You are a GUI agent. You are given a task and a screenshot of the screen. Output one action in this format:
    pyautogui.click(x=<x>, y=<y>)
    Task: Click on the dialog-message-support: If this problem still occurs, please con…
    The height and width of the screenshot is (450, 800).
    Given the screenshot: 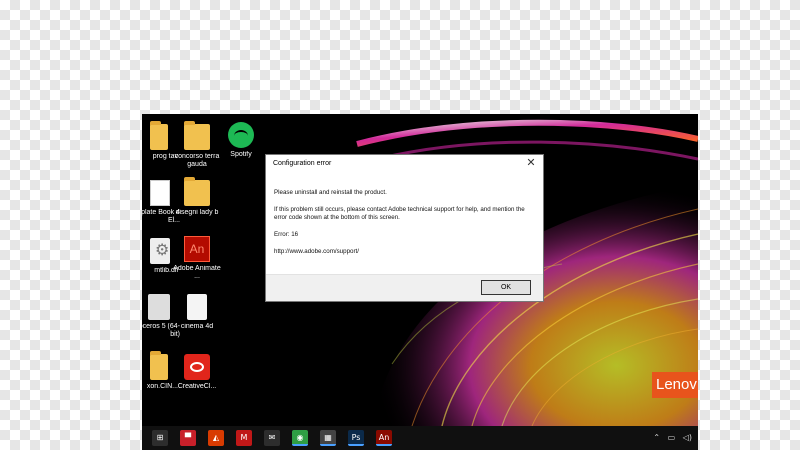 What is the action you would take?
    pyautogui.click(x=399, y=213)
    